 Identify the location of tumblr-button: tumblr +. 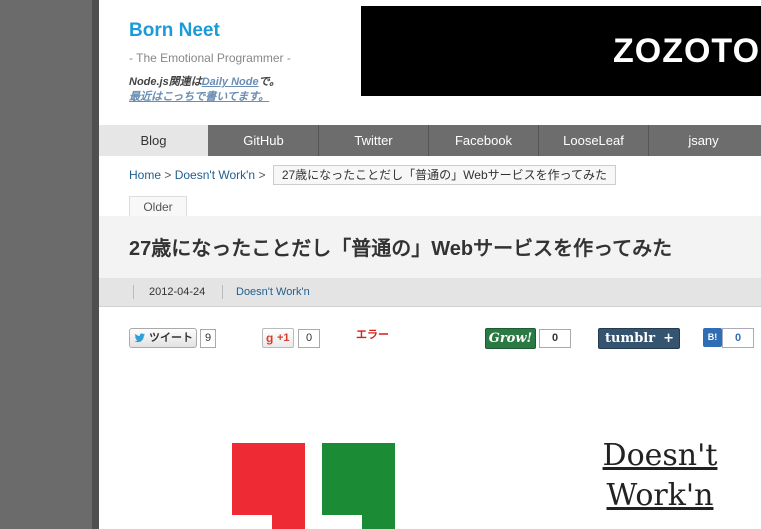
(639, 338).